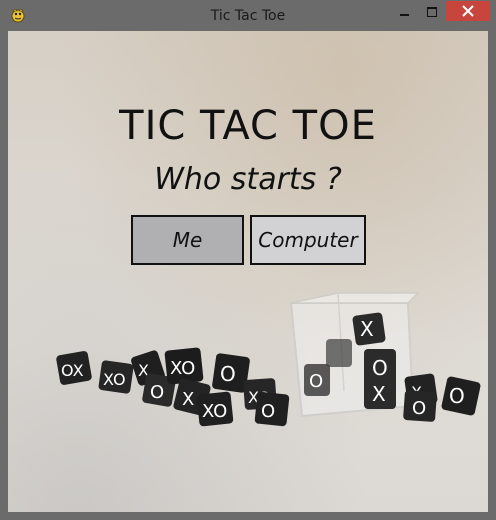 Image resolution: width=496 pixels, height=520 pixels. I want to click on maximize-button, so click(432, 13).